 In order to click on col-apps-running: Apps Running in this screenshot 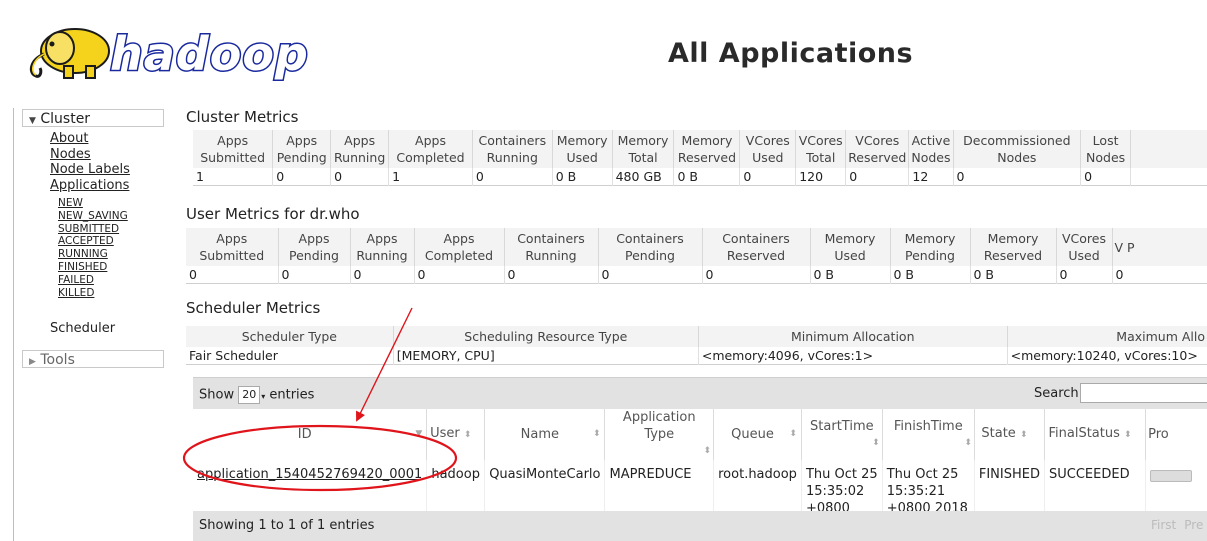, I will do `click(359, 149)`.